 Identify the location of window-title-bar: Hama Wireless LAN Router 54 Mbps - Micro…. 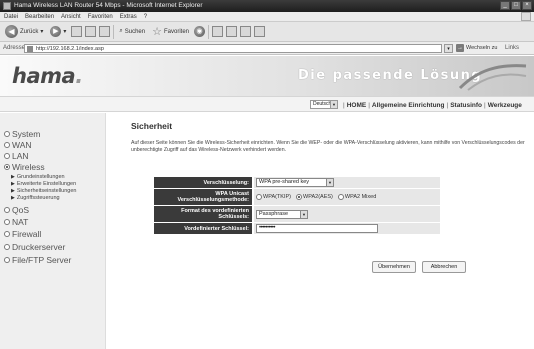
(267, 6).